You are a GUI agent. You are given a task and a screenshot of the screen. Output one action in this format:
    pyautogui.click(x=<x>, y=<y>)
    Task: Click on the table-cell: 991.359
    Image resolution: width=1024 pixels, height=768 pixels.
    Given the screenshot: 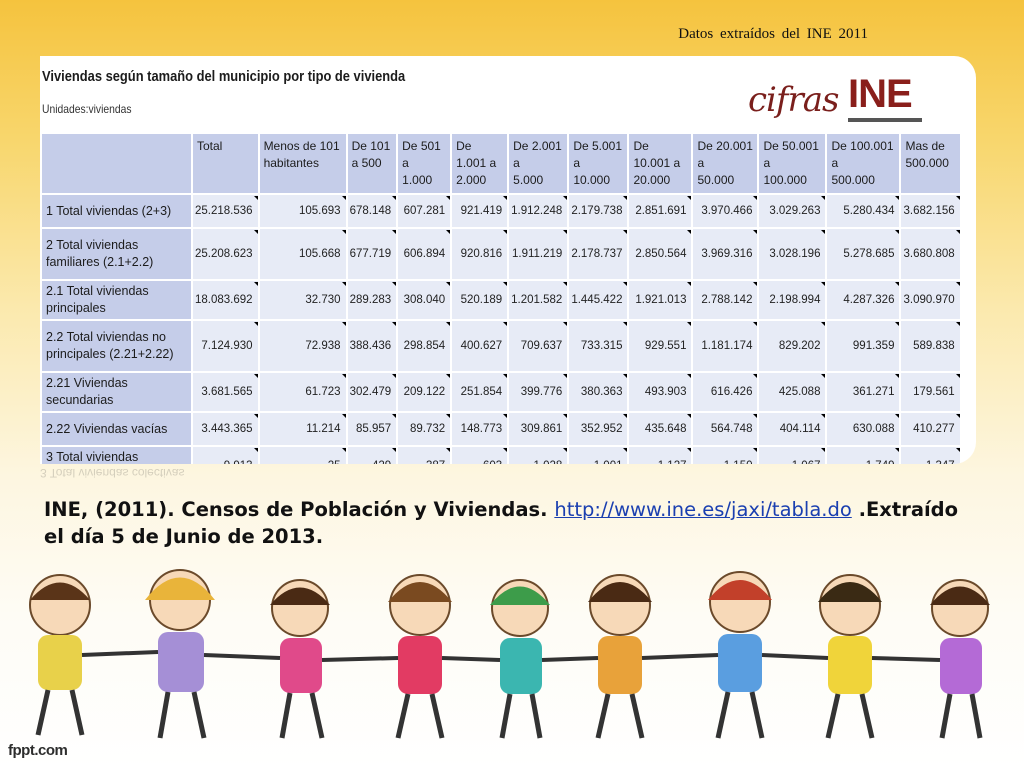 What is the action you would take?
    pyautogui.click(x=863, y=346)
    